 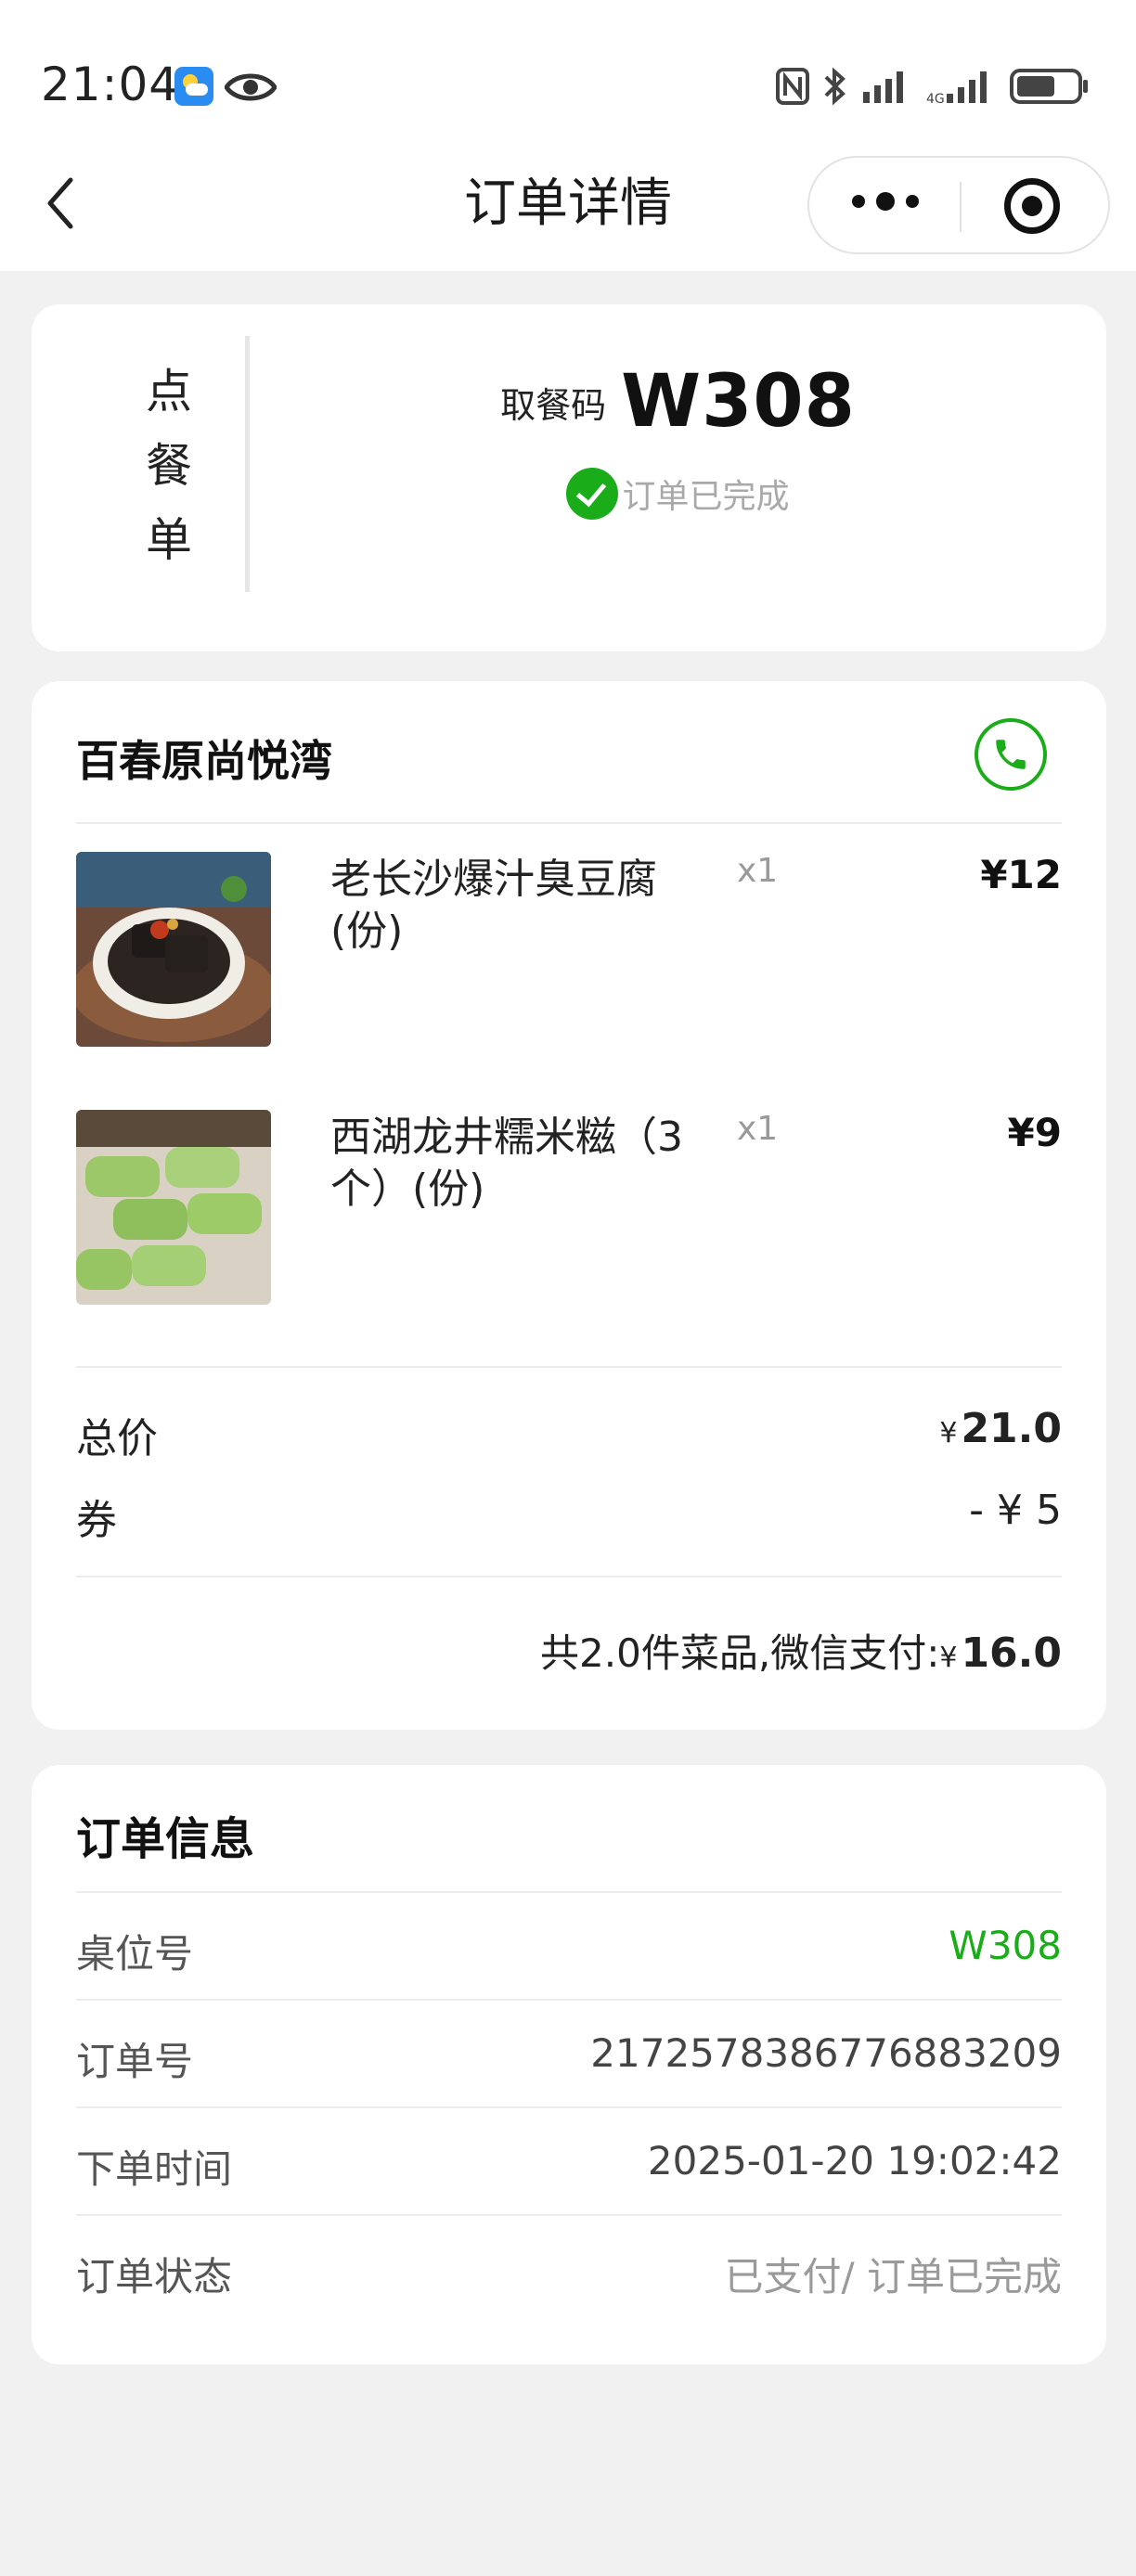 What do you see at coordinates (569, 1945) in the screenshot?
I see `info-row-table: 桌位号 W308` at bounding box center [569, 1945].